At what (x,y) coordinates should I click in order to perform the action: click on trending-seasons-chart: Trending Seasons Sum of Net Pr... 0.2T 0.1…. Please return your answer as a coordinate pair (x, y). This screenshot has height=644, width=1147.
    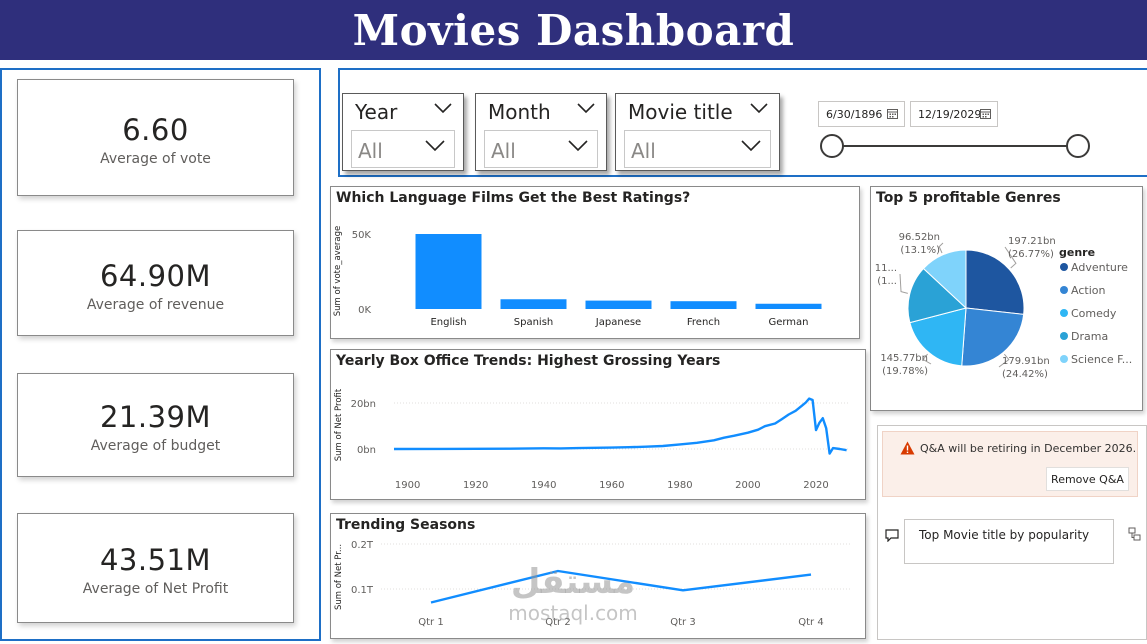
    Looking at the image, I should click on (598, 576).